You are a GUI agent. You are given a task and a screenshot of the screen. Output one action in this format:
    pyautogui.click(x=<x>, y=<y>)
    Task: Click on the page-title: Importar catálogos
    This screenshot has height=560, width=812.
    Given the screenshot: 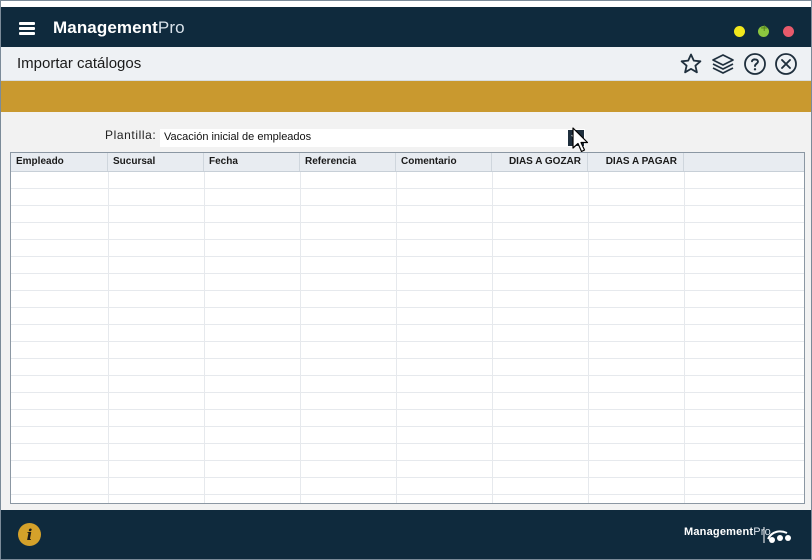 What is the action you would take?
    pyautogui.click(x=79, y=63)
    